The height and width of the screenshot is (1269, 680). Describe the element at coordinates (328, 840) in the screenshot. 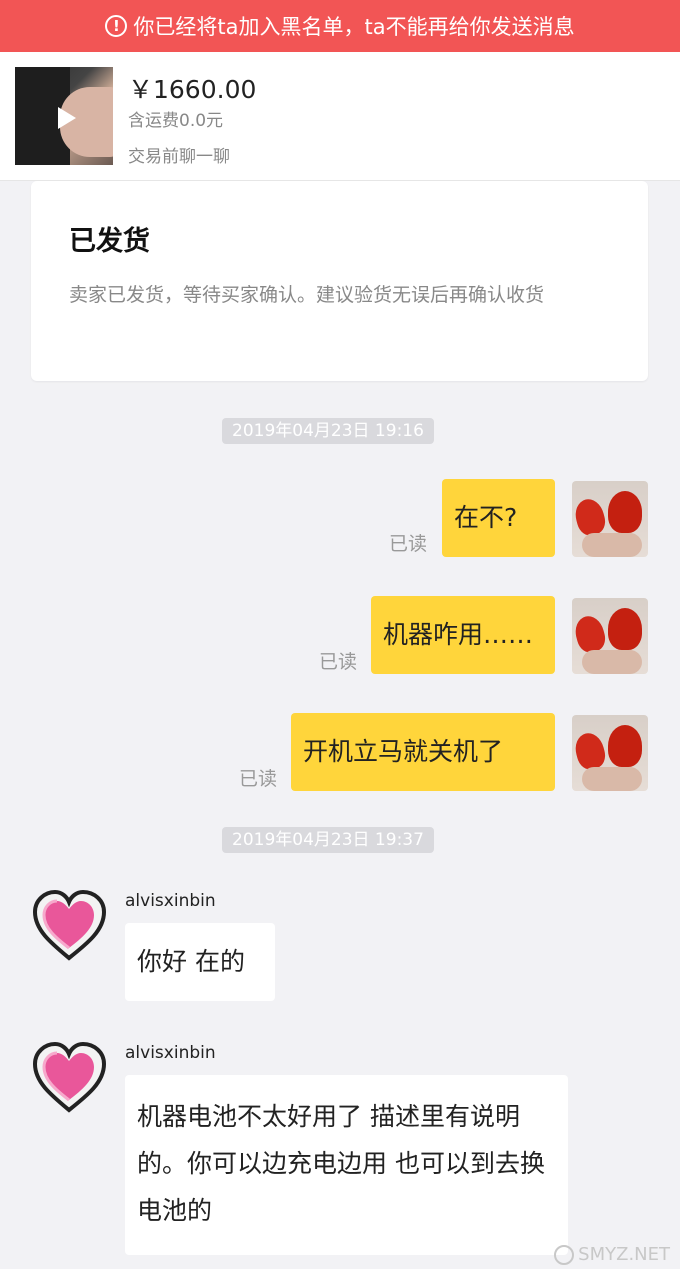

I see `chat-timestamp: 2019年04月23日 19:37` at that location.